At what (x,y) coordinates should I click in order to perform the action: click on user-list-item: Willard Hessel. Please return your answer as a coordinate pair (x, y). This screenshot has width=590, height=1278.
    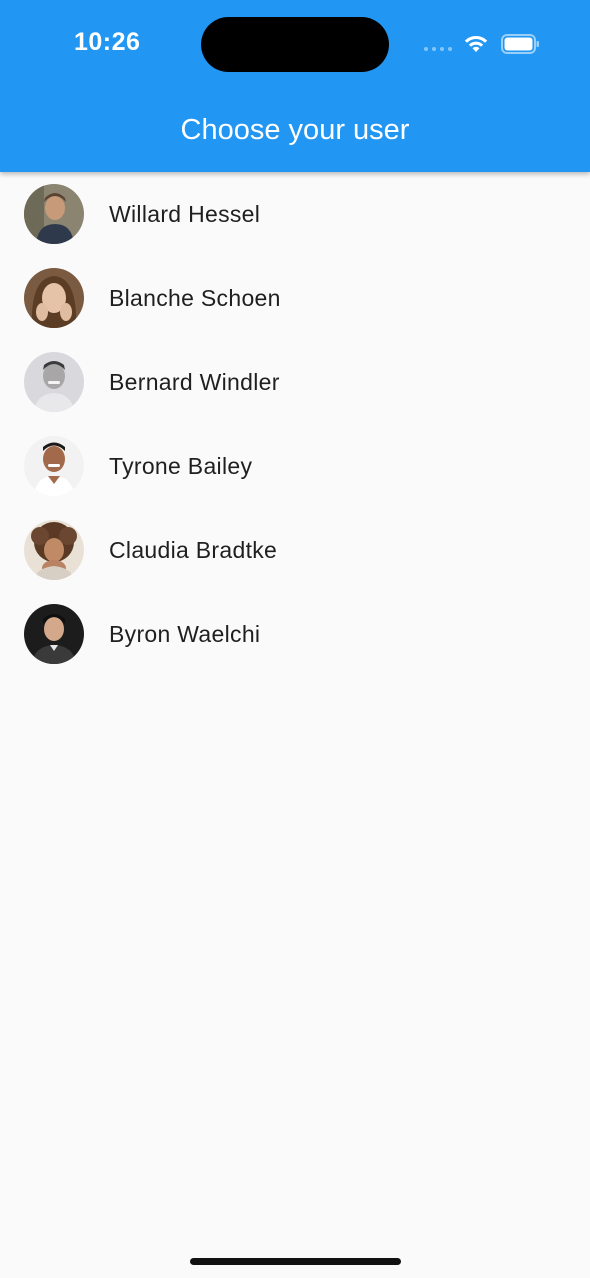
    Looking at the image, I should click on (295, 214).